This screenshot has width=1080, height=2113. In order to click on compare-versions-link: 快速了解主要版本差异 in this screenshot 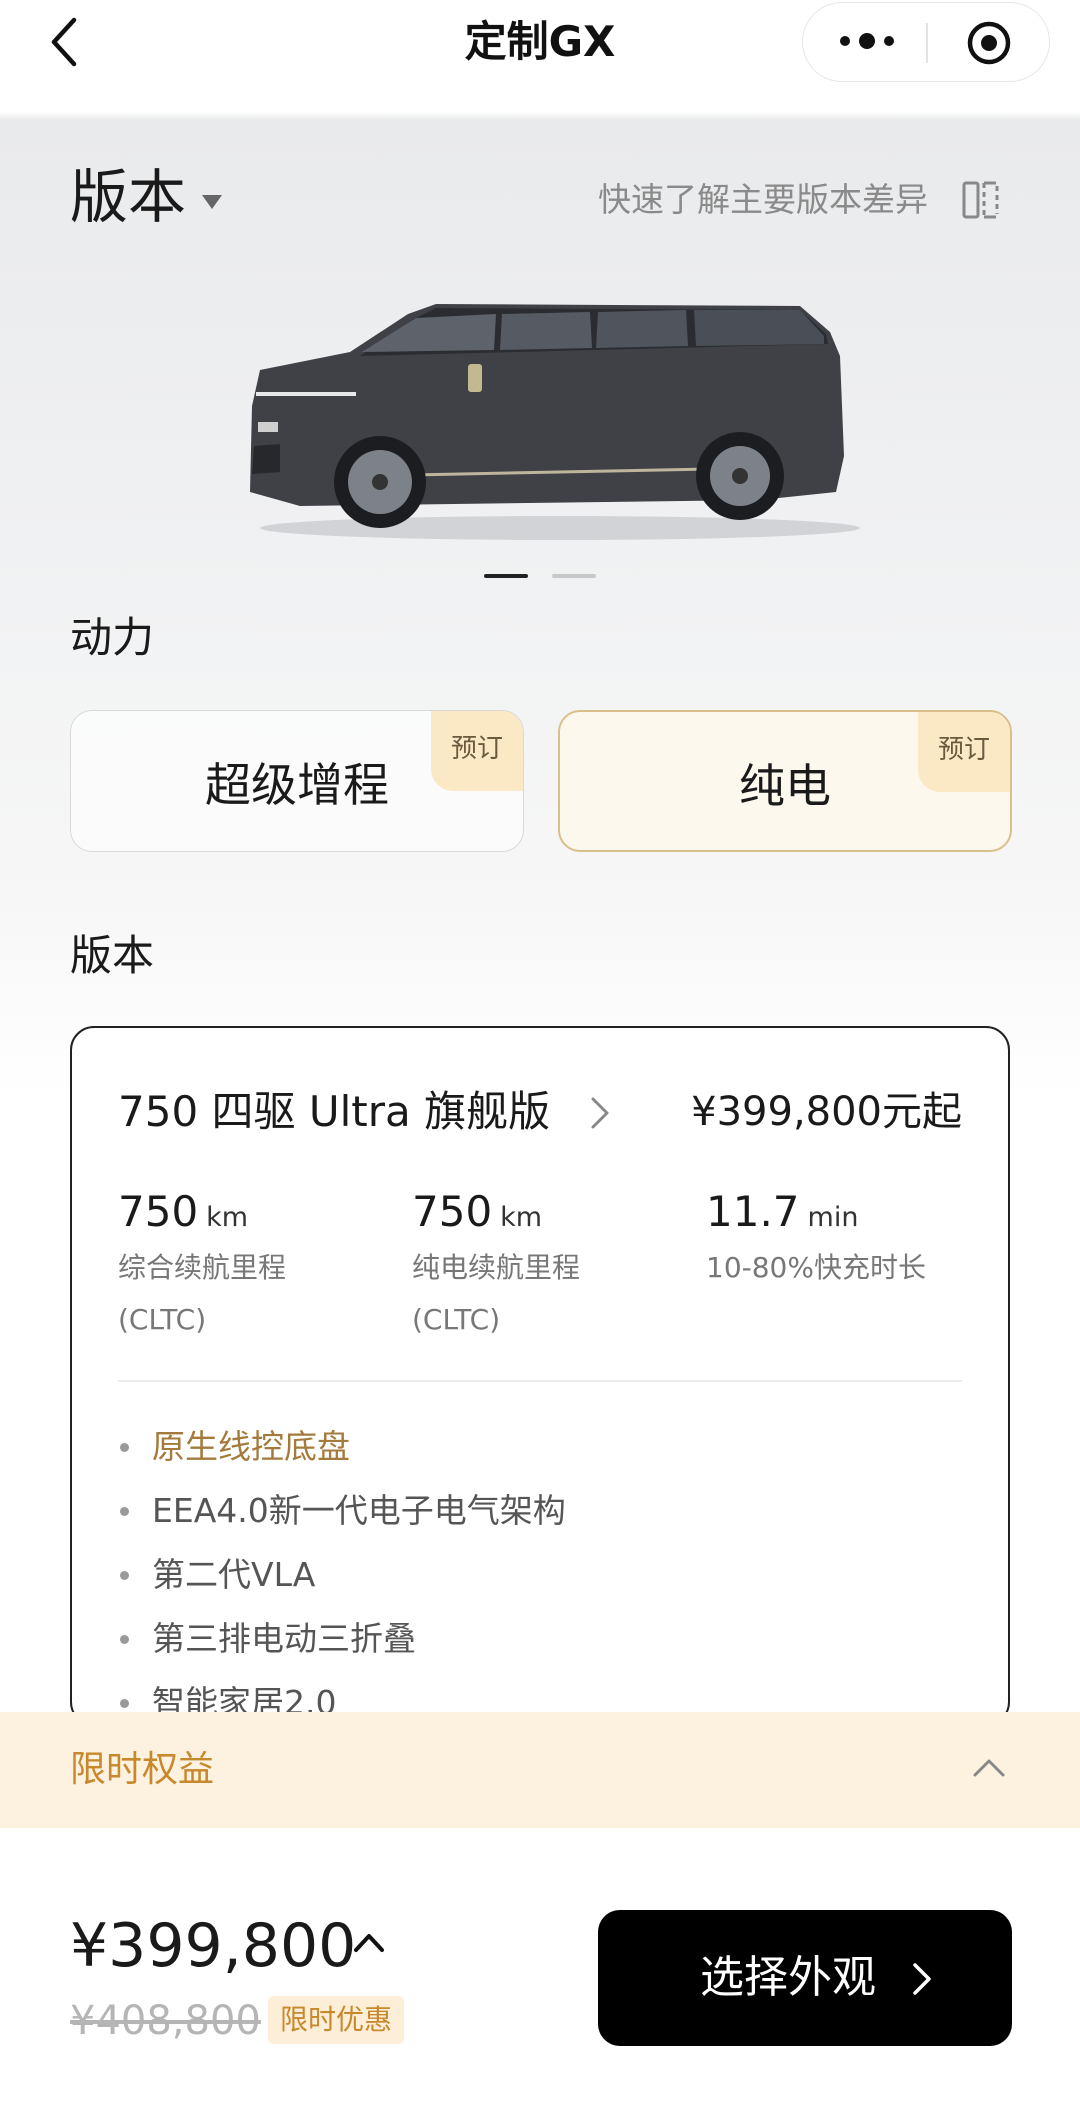, I will do `click(763, 200)`.